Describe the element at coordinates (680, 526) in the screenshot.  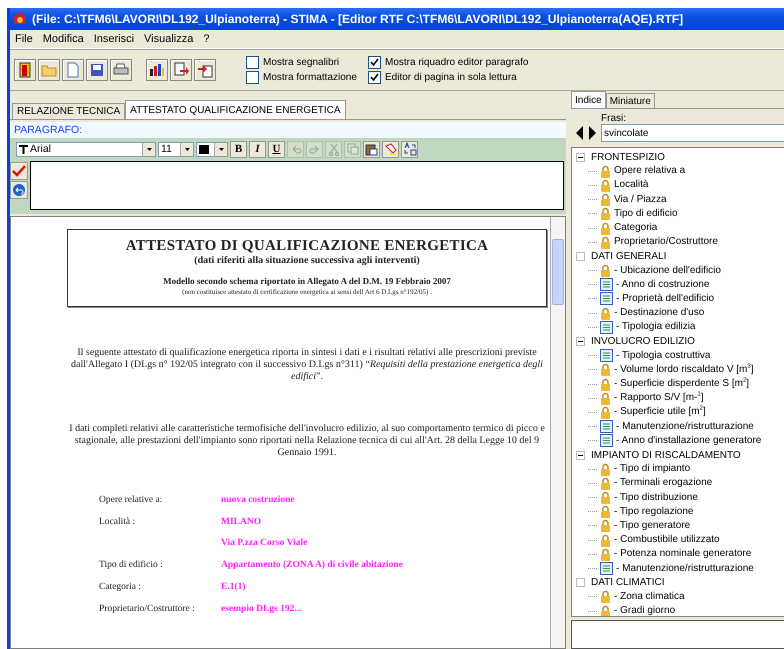
I see `tree-item: - Tipo generatore` at that location.